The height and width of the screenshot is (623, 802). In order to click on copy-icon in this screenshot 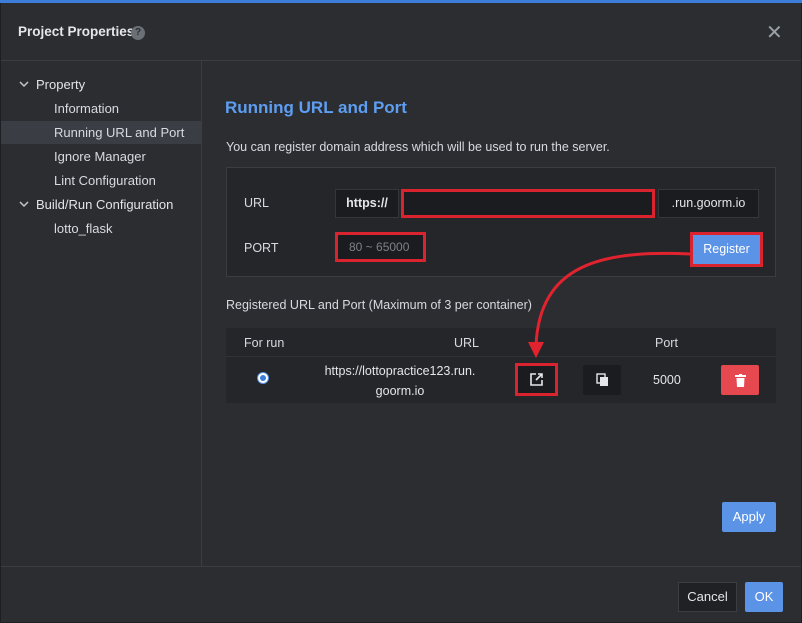, I will do `click(602, 380)`.